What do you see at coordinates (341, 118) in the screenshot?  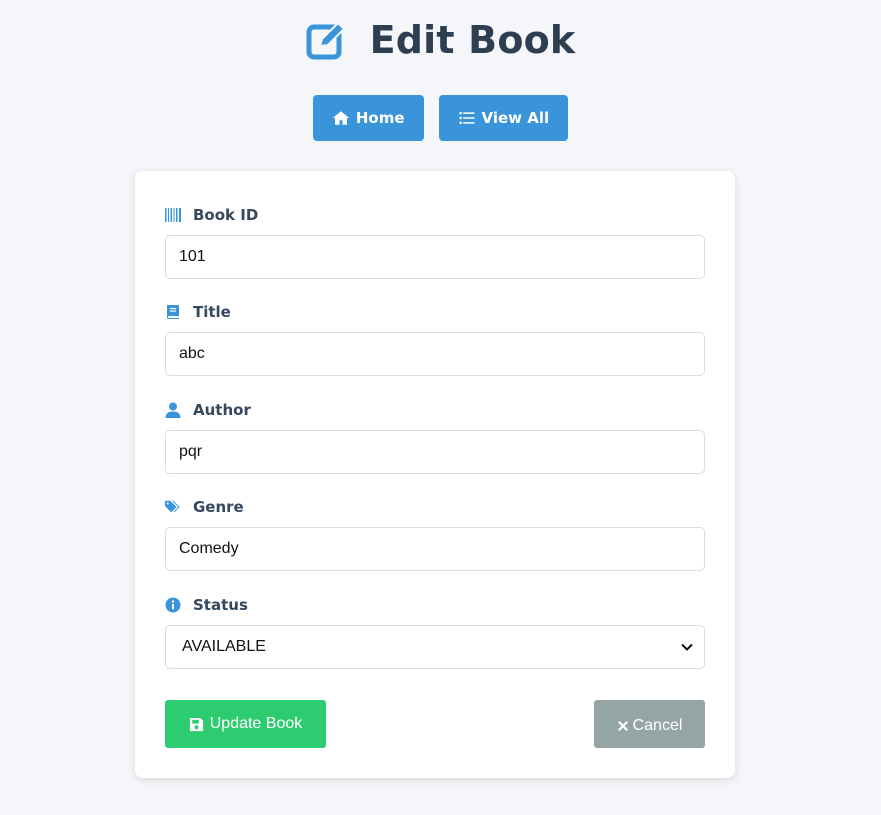 I see `home-icon` at bounding box center [341, 118].